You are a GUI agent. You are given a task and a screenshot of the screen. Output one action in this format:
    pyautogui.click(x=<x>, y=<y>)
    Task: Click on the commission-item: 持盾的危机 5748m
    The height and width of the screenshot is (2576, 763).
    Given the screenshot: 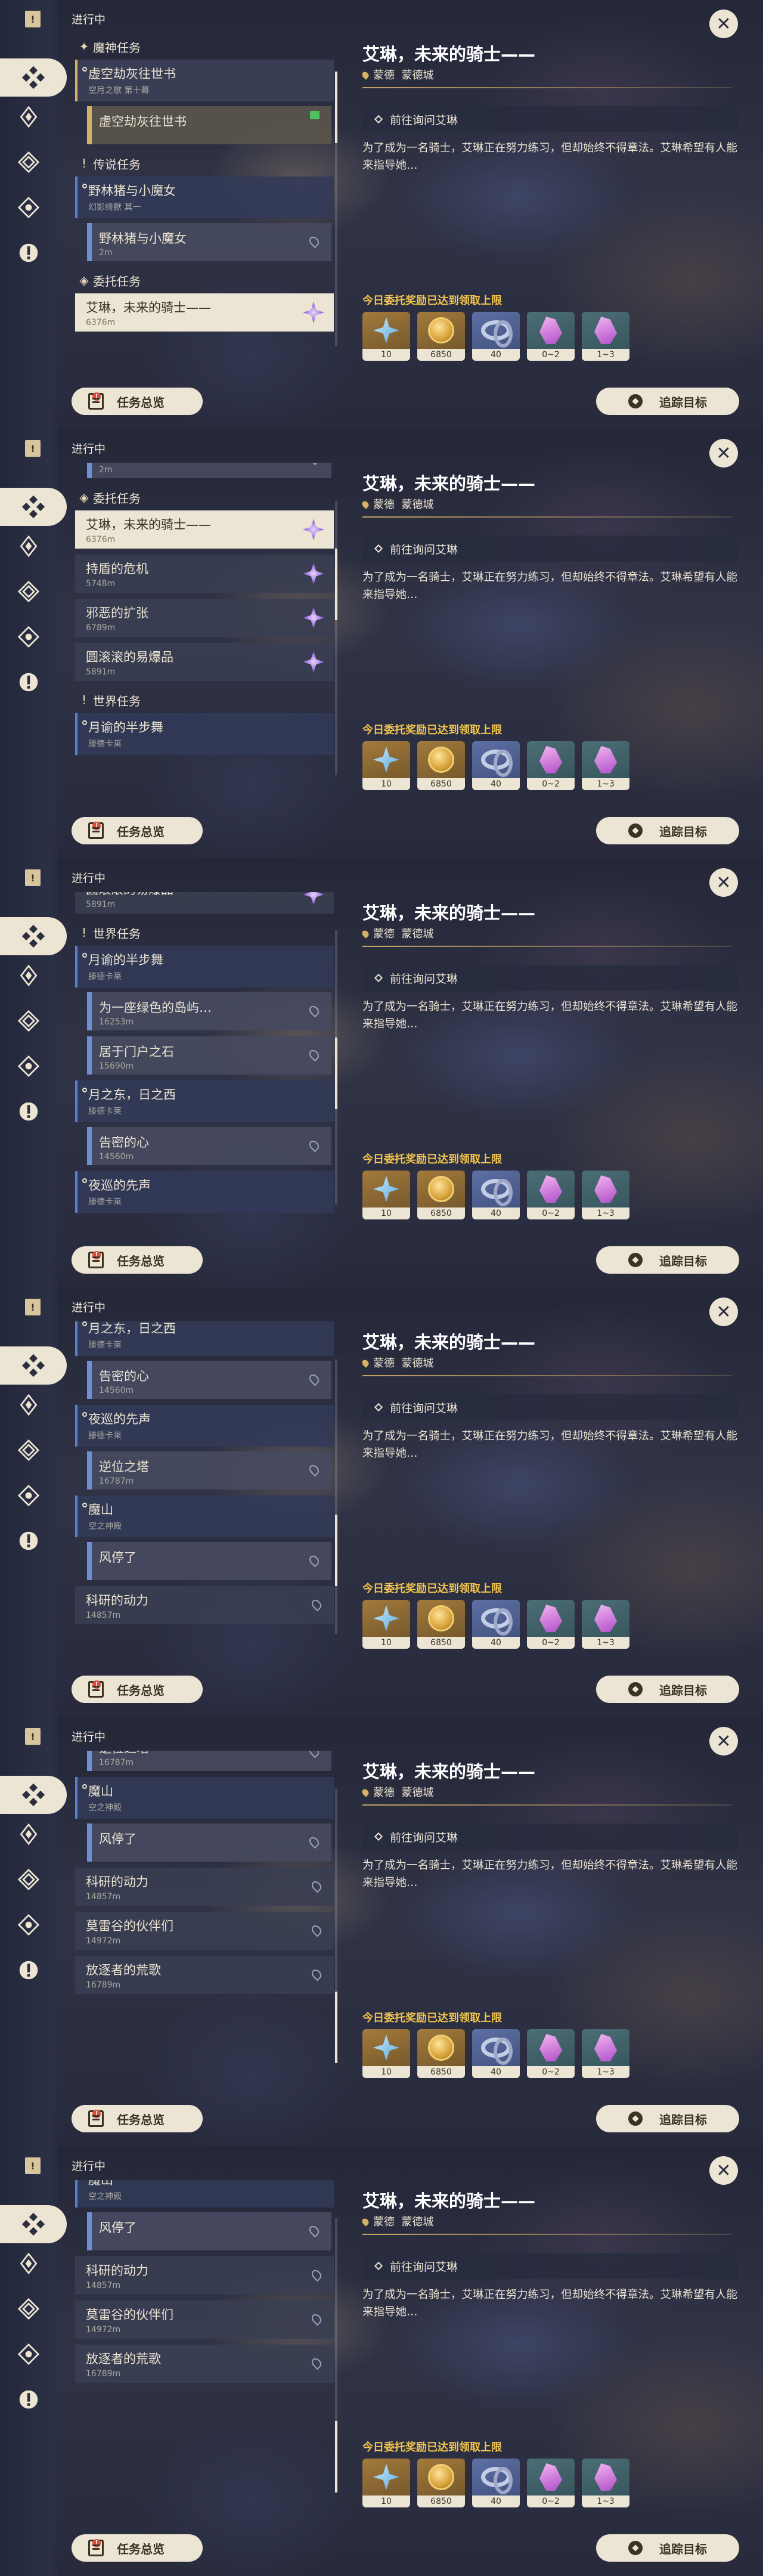 What is the action you would take?
    pyautogui.click(x=204, y=574)
    